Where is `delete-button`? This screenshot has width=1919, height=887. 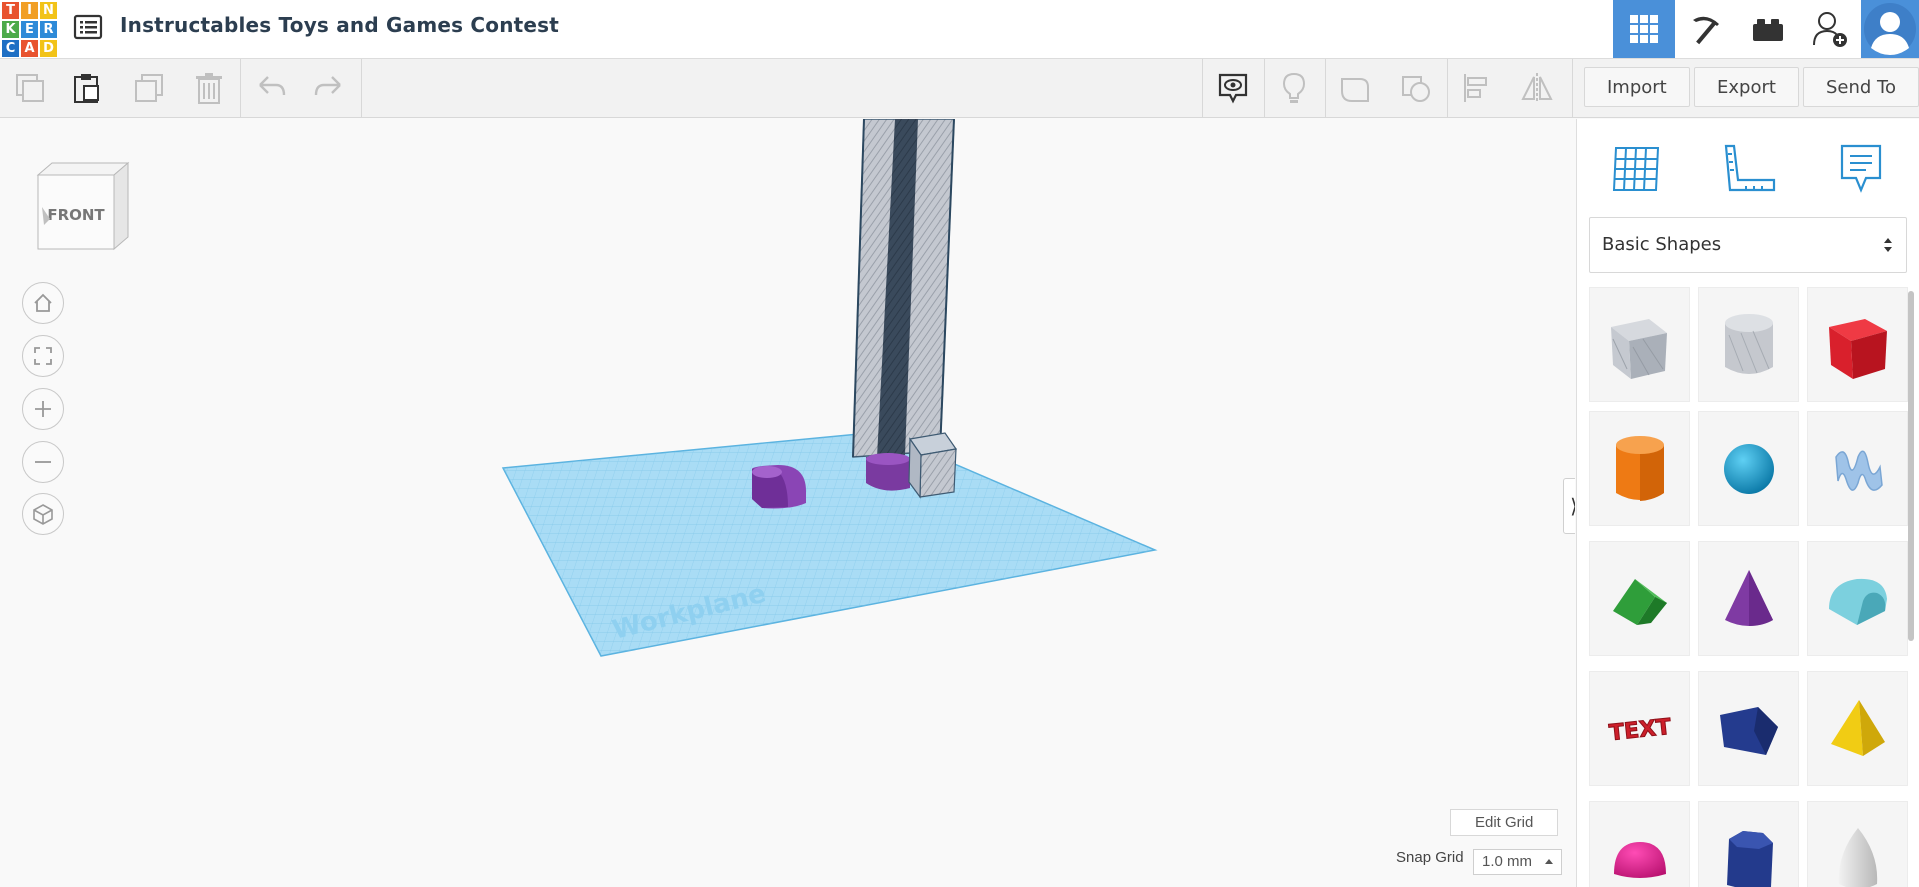
delete-button is located at coordinates (209, 88).